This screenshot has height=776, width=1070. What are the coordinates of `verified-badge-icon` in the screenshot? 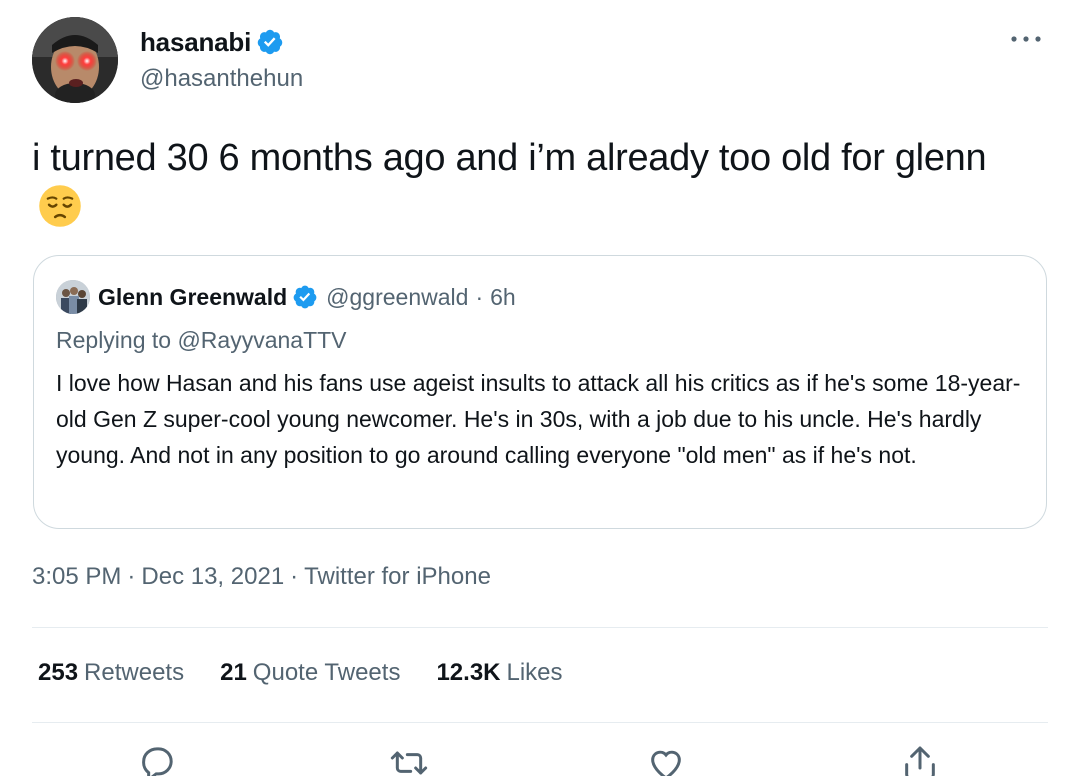 It's located at (270, 42).